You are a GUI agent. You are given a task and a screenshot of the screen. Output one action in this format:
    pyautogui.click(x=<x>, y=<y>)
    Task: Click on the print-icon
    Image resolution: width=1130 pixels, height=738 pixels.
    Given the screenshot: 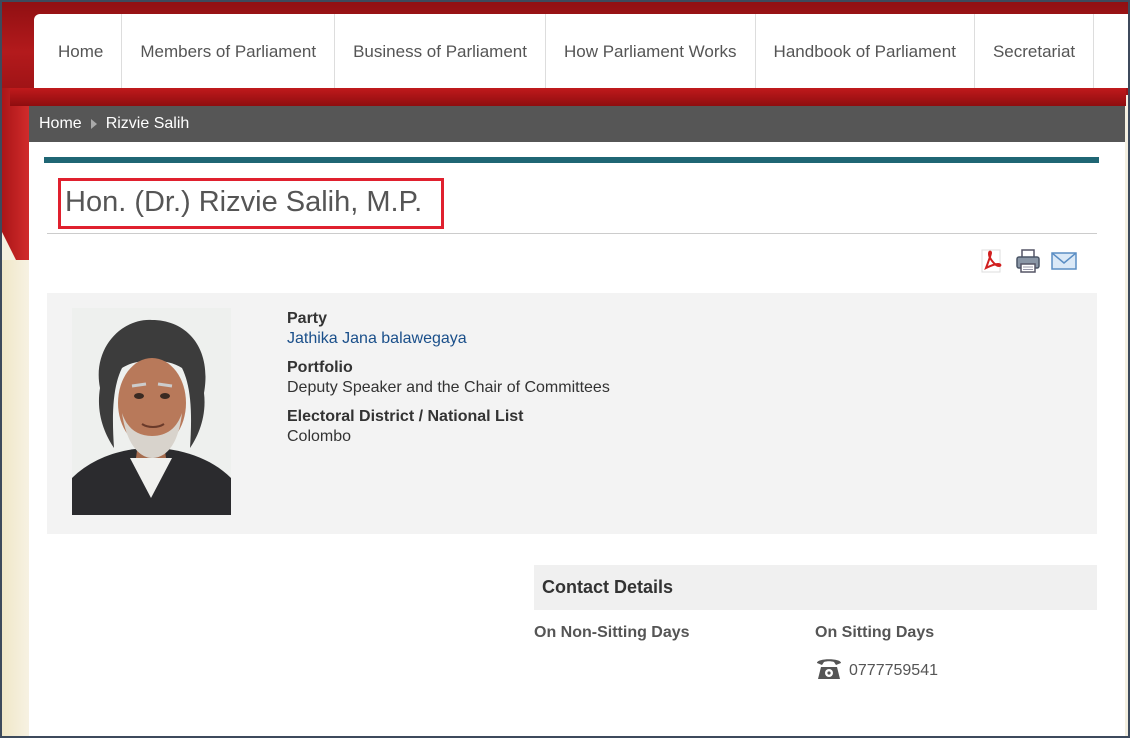 What is the action you would take?
    pyautogui.click(x=1028, y=261)
    